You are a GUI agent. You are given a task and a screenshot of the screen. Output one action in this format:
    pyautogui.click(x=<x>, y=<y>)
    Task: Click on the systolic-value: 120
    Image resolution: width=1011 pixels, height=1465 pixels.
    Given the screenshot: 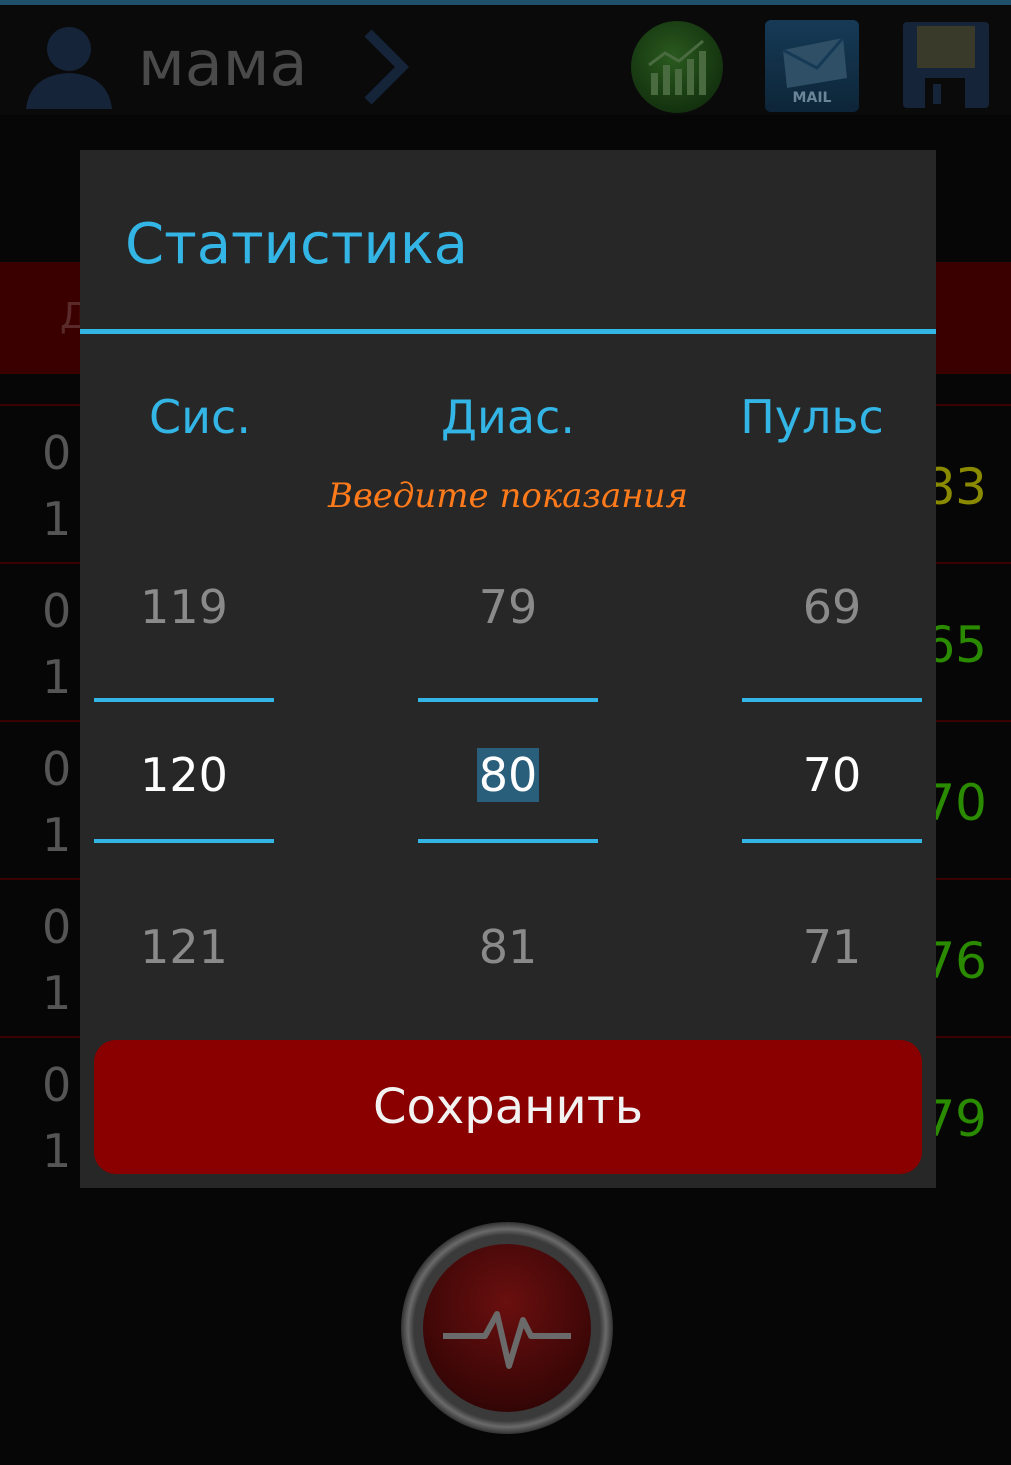 What is the action you would take?
    pyautogui.click(x=184, y=775)
    